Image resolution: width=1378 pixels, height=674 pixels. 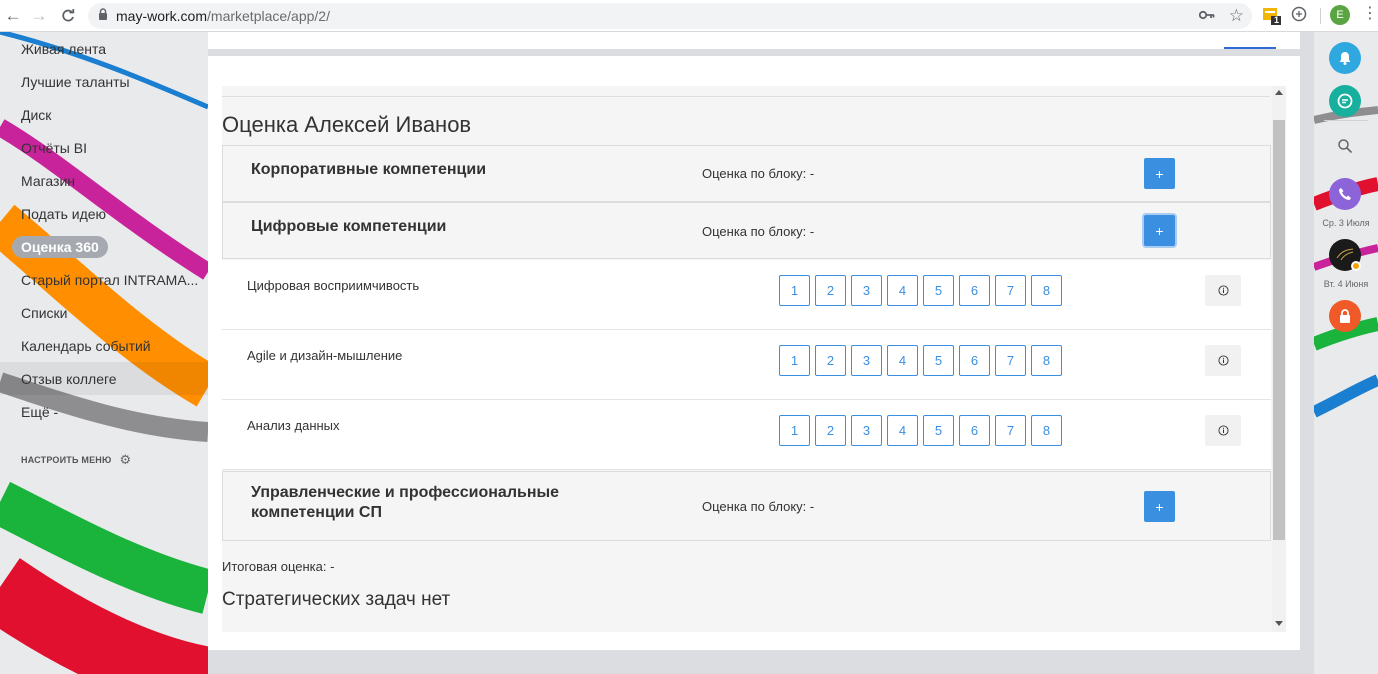 I want to click on call-date: Ср. 3 Июля, so click(x=1346, y=223).